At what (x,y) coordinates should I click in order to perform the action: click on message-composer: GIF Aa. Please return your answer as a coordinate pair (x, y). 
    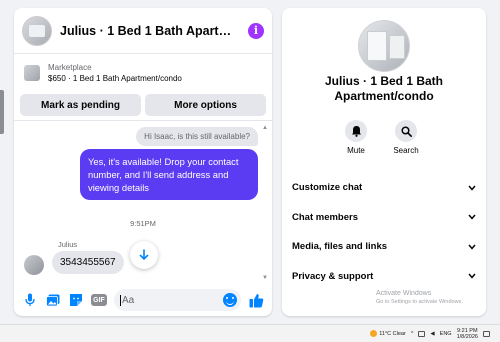
    Looking at the image, I should click on (143, 300).